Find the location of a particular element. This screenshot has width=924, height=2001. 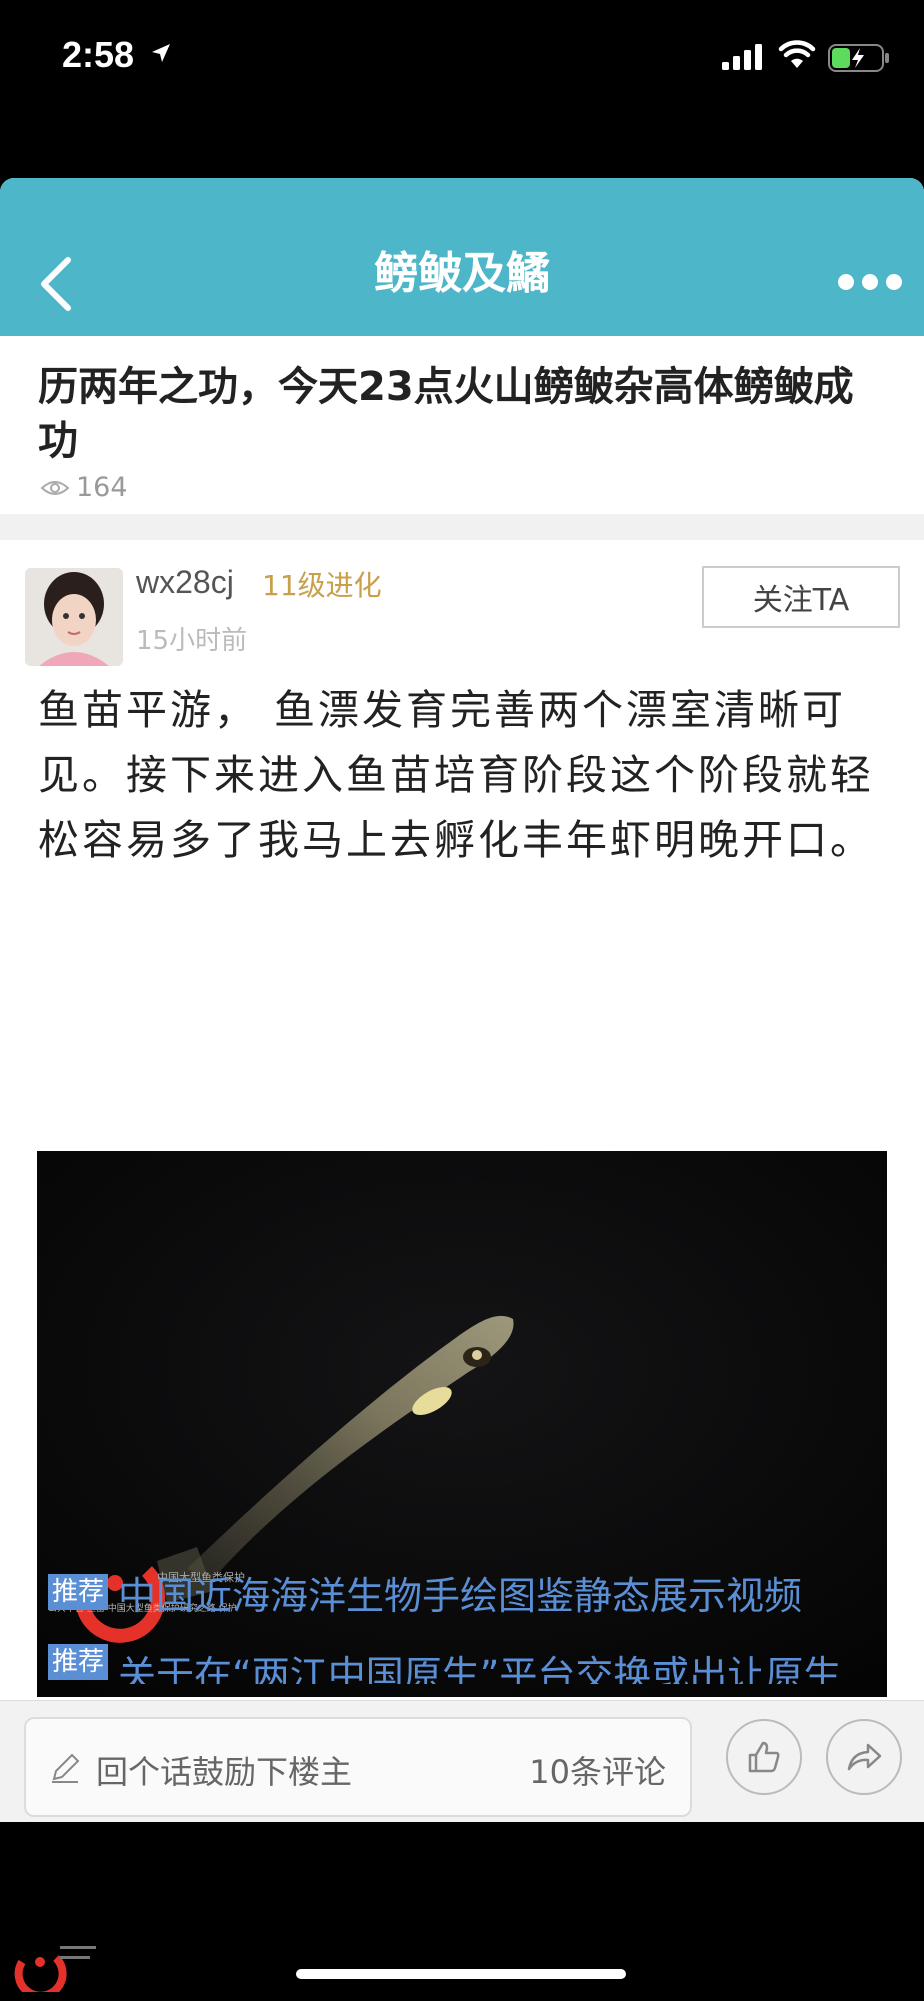

comment-bar: 回个话鼓励下楼主 10条评论 is located at coordinates (462, 1761).